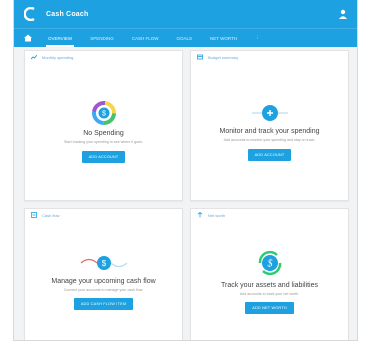 Image resolution: width=365 pixels, height=350 pixels. What do you see at coordinates (58, 57) in the screenshot?
I see `spending-card-title-label: Monthly spending` at bounding box center [58, 57].